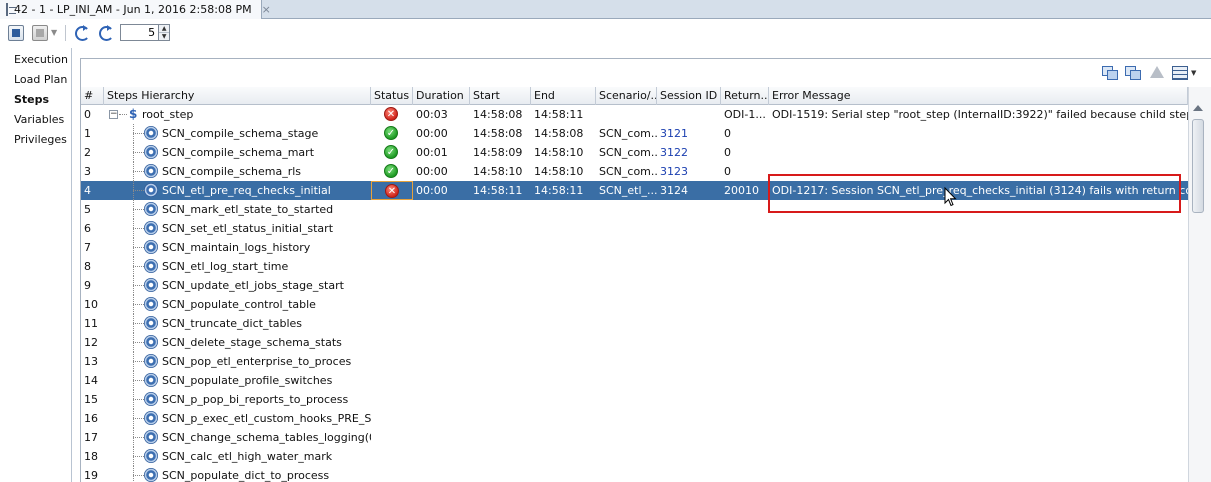 This screenshot has height=482, width=1211. I want to click on success-status-icon: ✓, so click(391, 133).